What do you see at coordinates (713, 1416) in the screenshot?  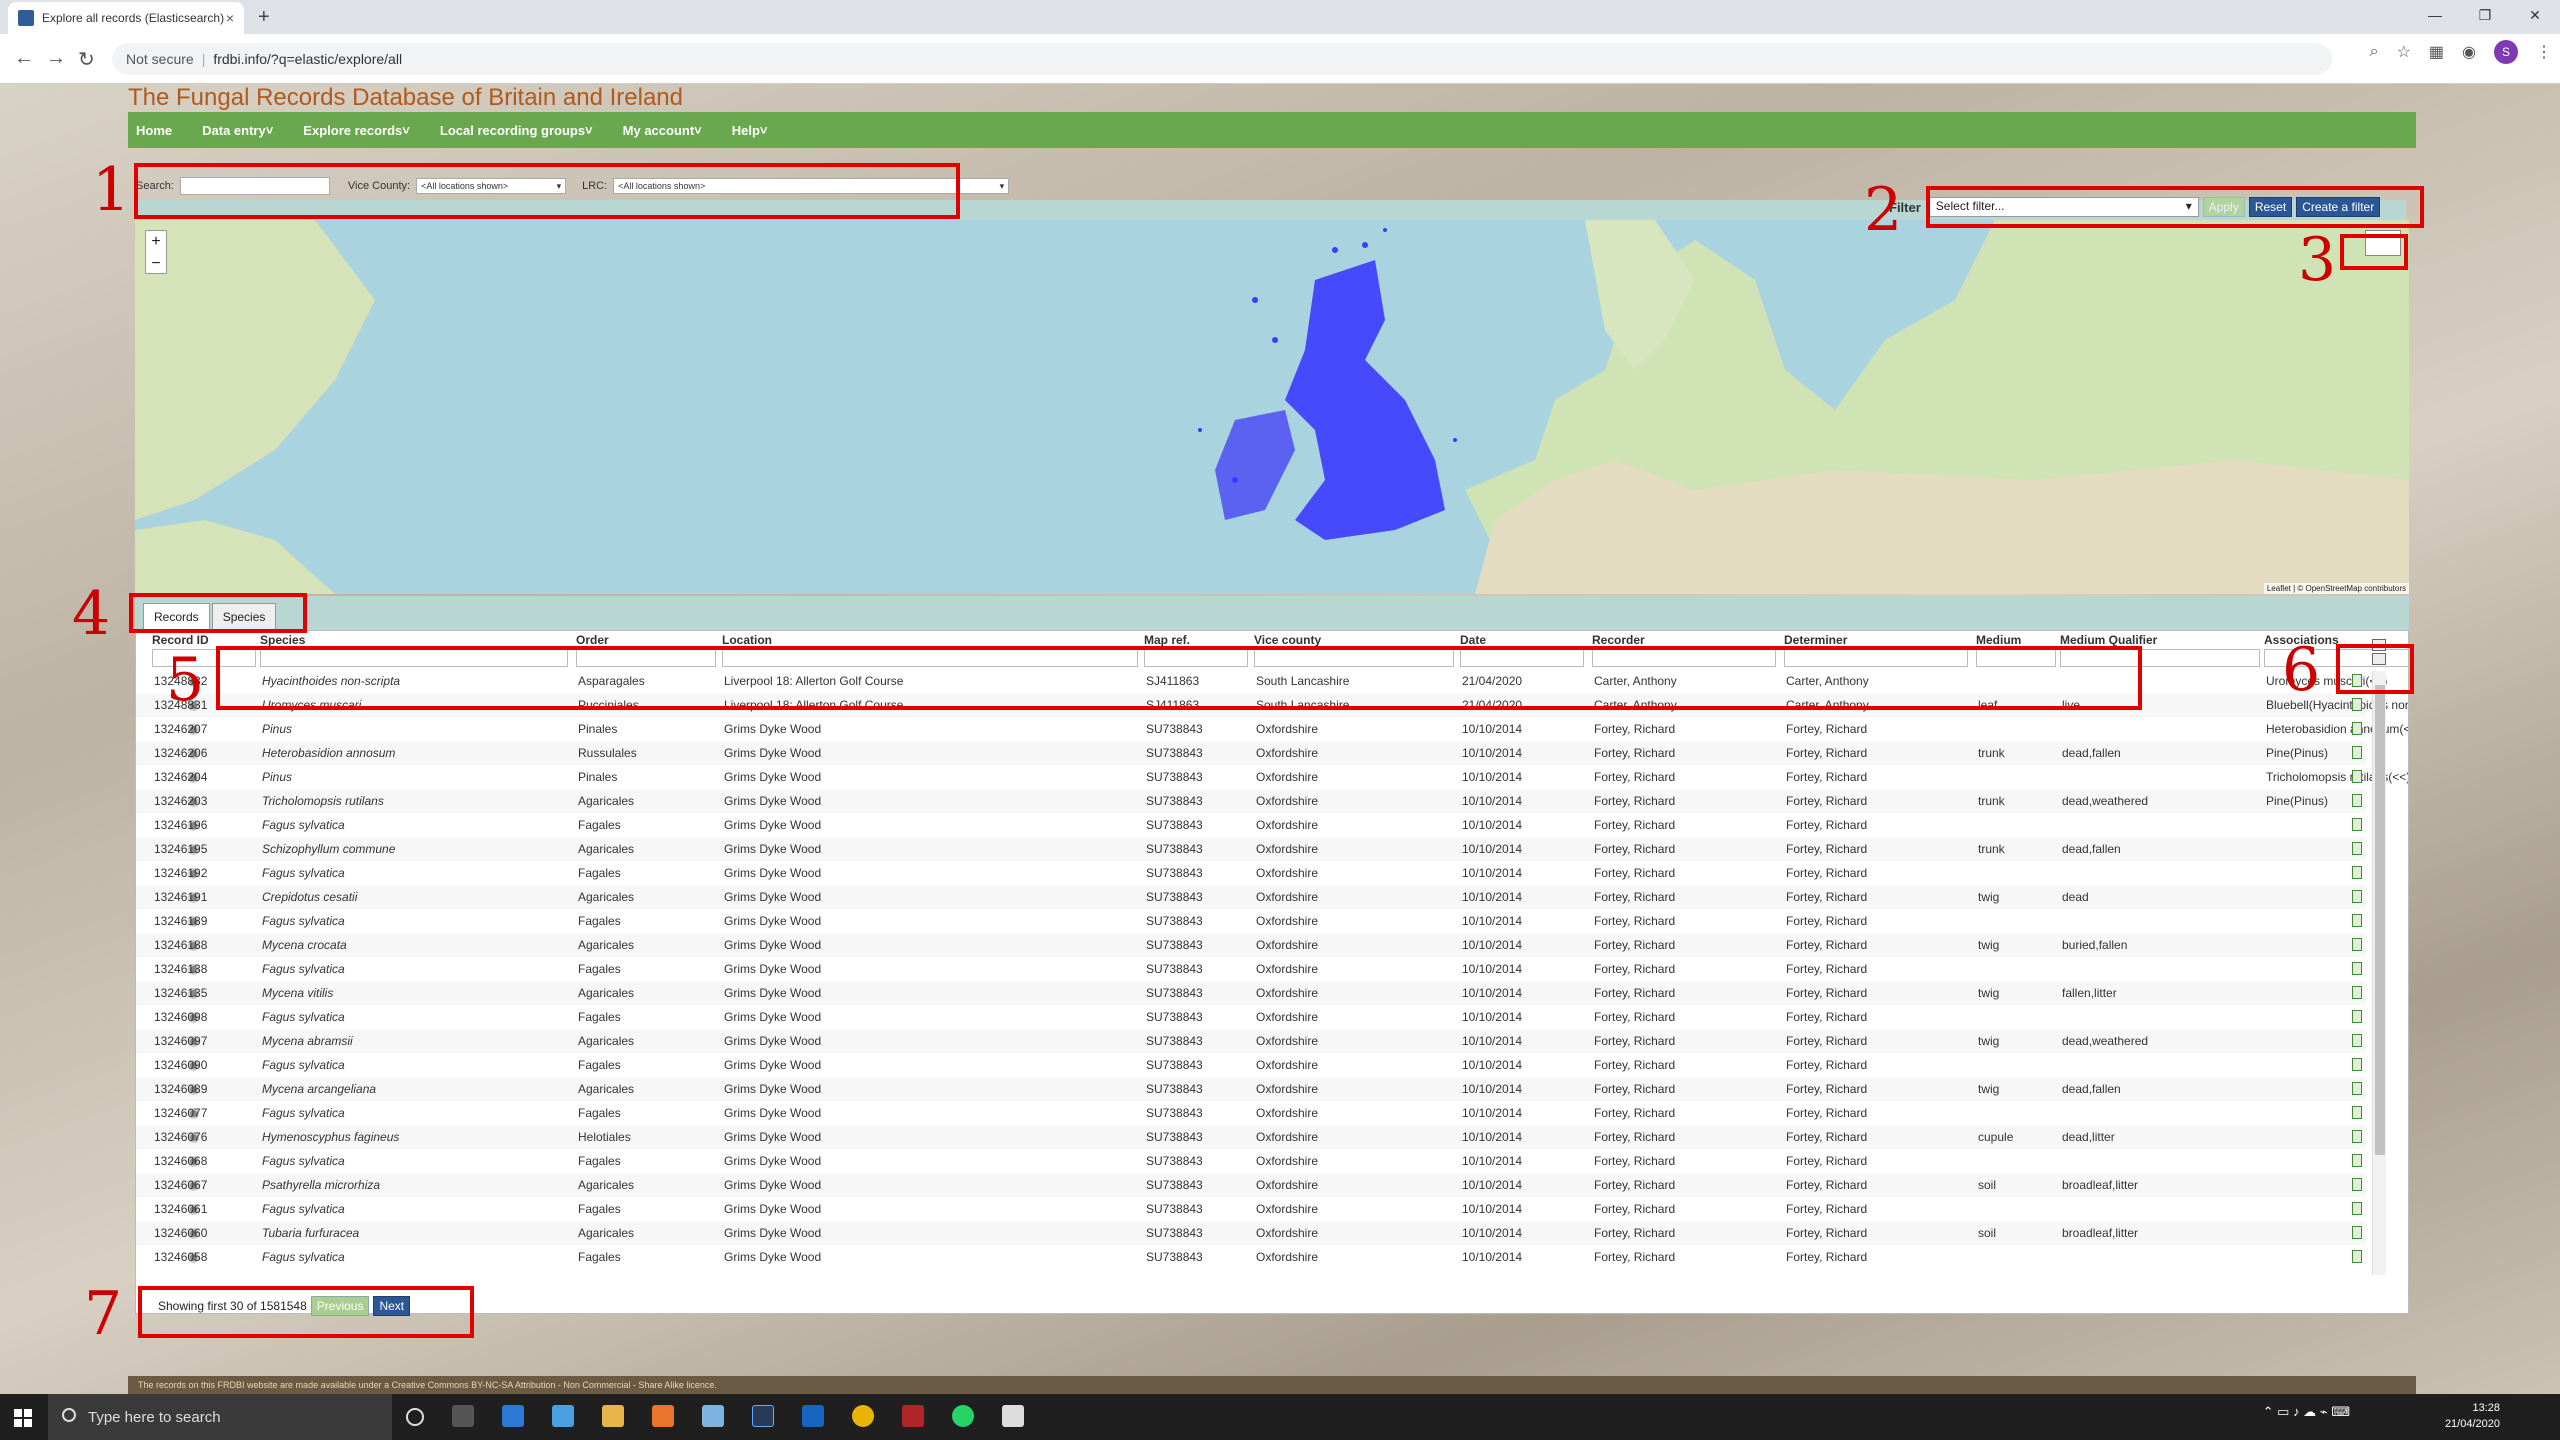 I see `app-icon-blue` at bounding box center [713, 1416].